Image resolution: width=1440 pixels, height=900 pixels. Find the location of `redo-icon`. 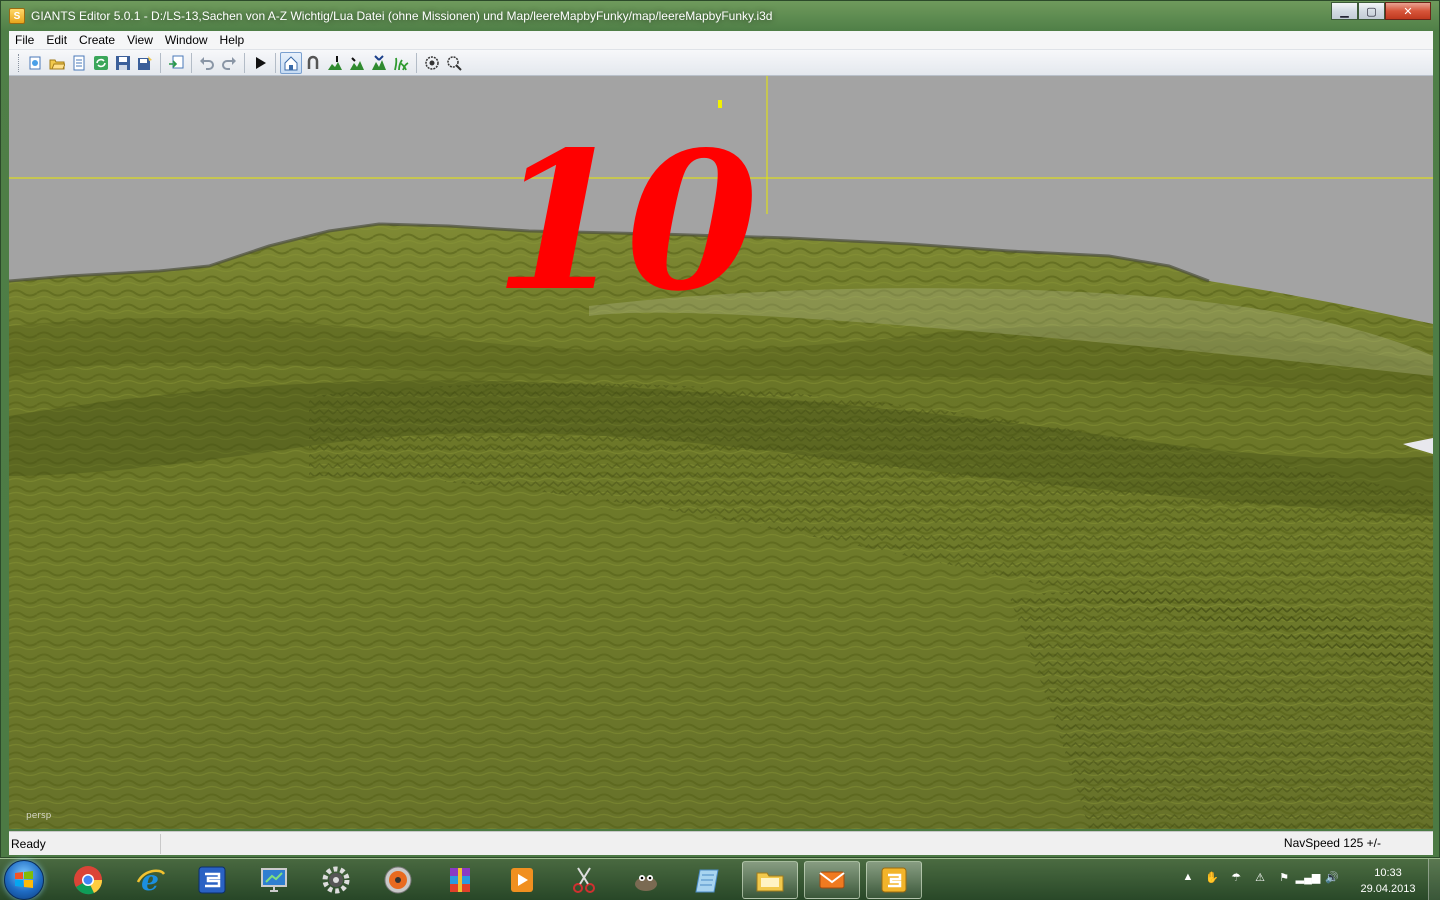

redo-icon is located at coordinates (229, 63).